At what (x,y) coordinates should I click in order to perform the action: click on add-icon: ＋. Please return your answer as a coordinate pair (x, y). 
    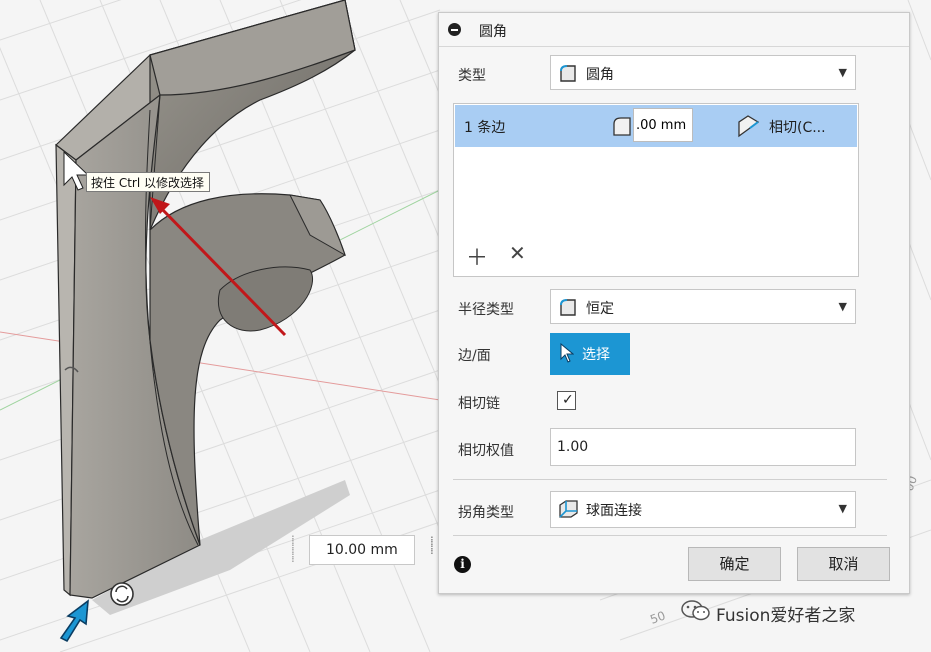
    Looking at the image, I should click on (477, 256).